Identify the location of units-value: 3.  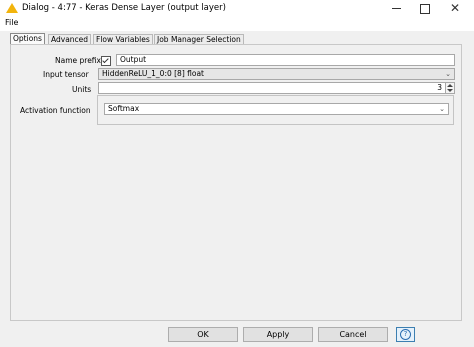
(439, 87).